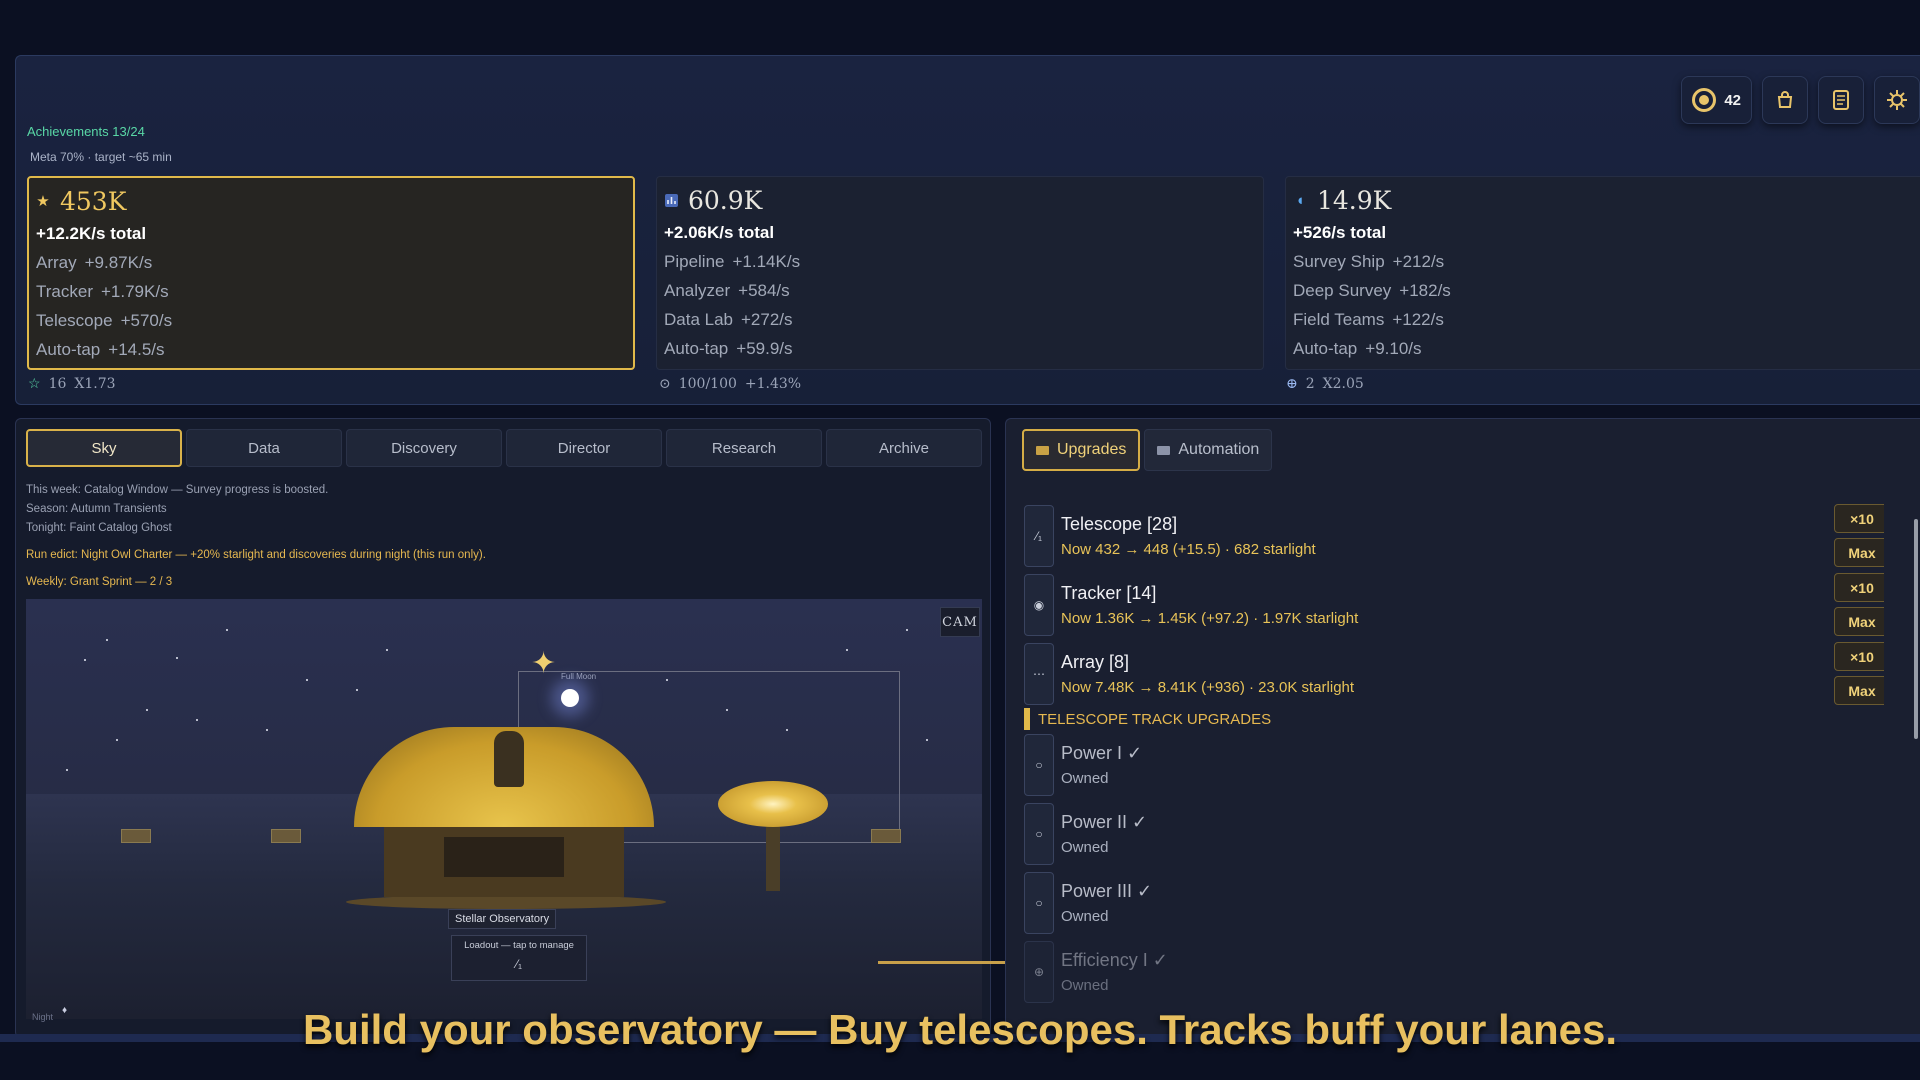  What do you see at coordinates (584, 448) in the screenshot?
I see `tab-director: Director` at bounding box center [584, 448].